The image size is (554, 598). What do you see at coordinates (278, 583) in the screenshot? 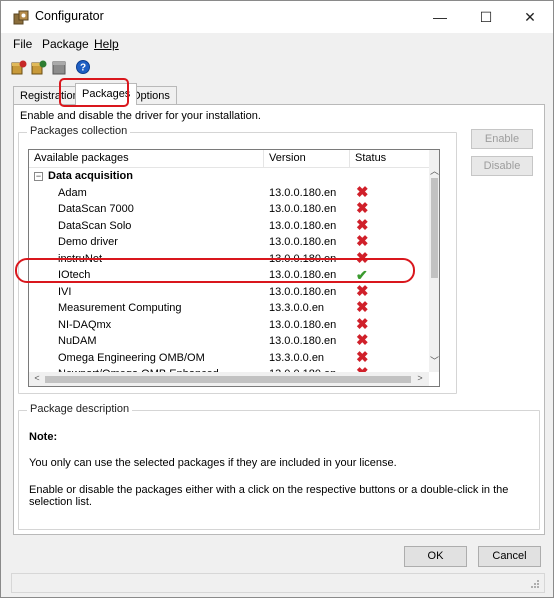
I see `status-bar` at bounding box center [278, 583].